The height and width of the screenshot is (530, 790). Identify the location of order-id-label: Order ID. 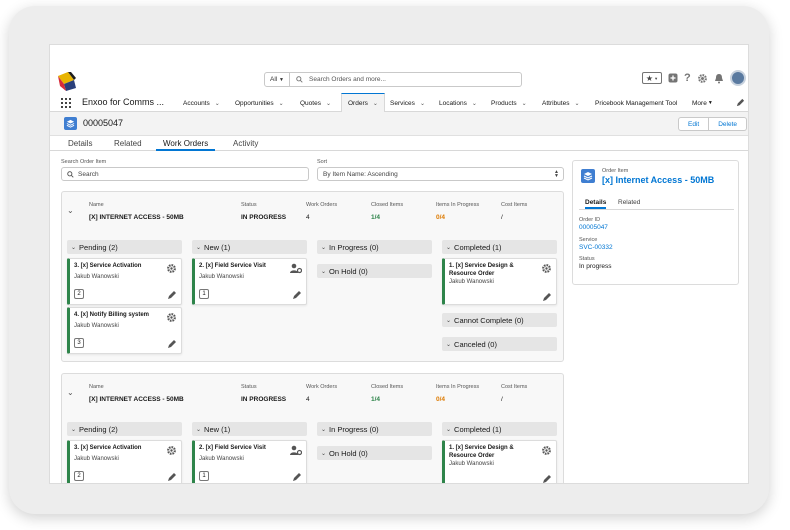
(590, 220).